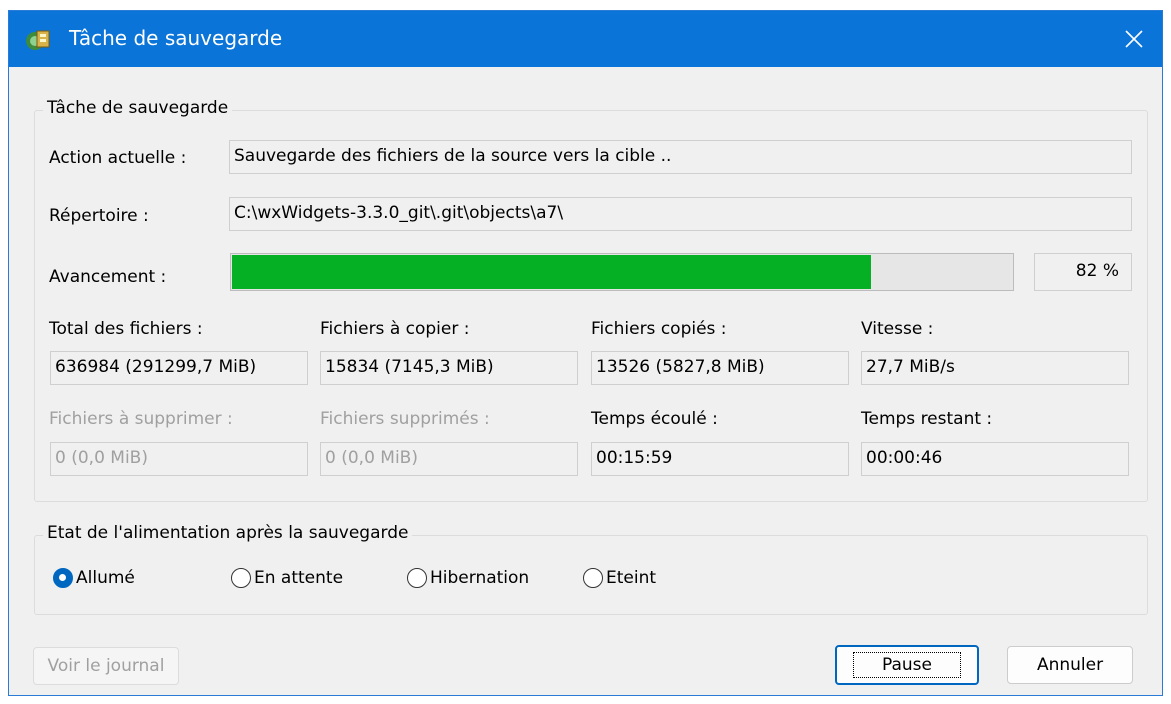 The width and height of the screenshot is (1171, 704). Describe the element at coordinates (106, 666) in the screenshot. I see `view-log-button: Voir le journal` at that location.